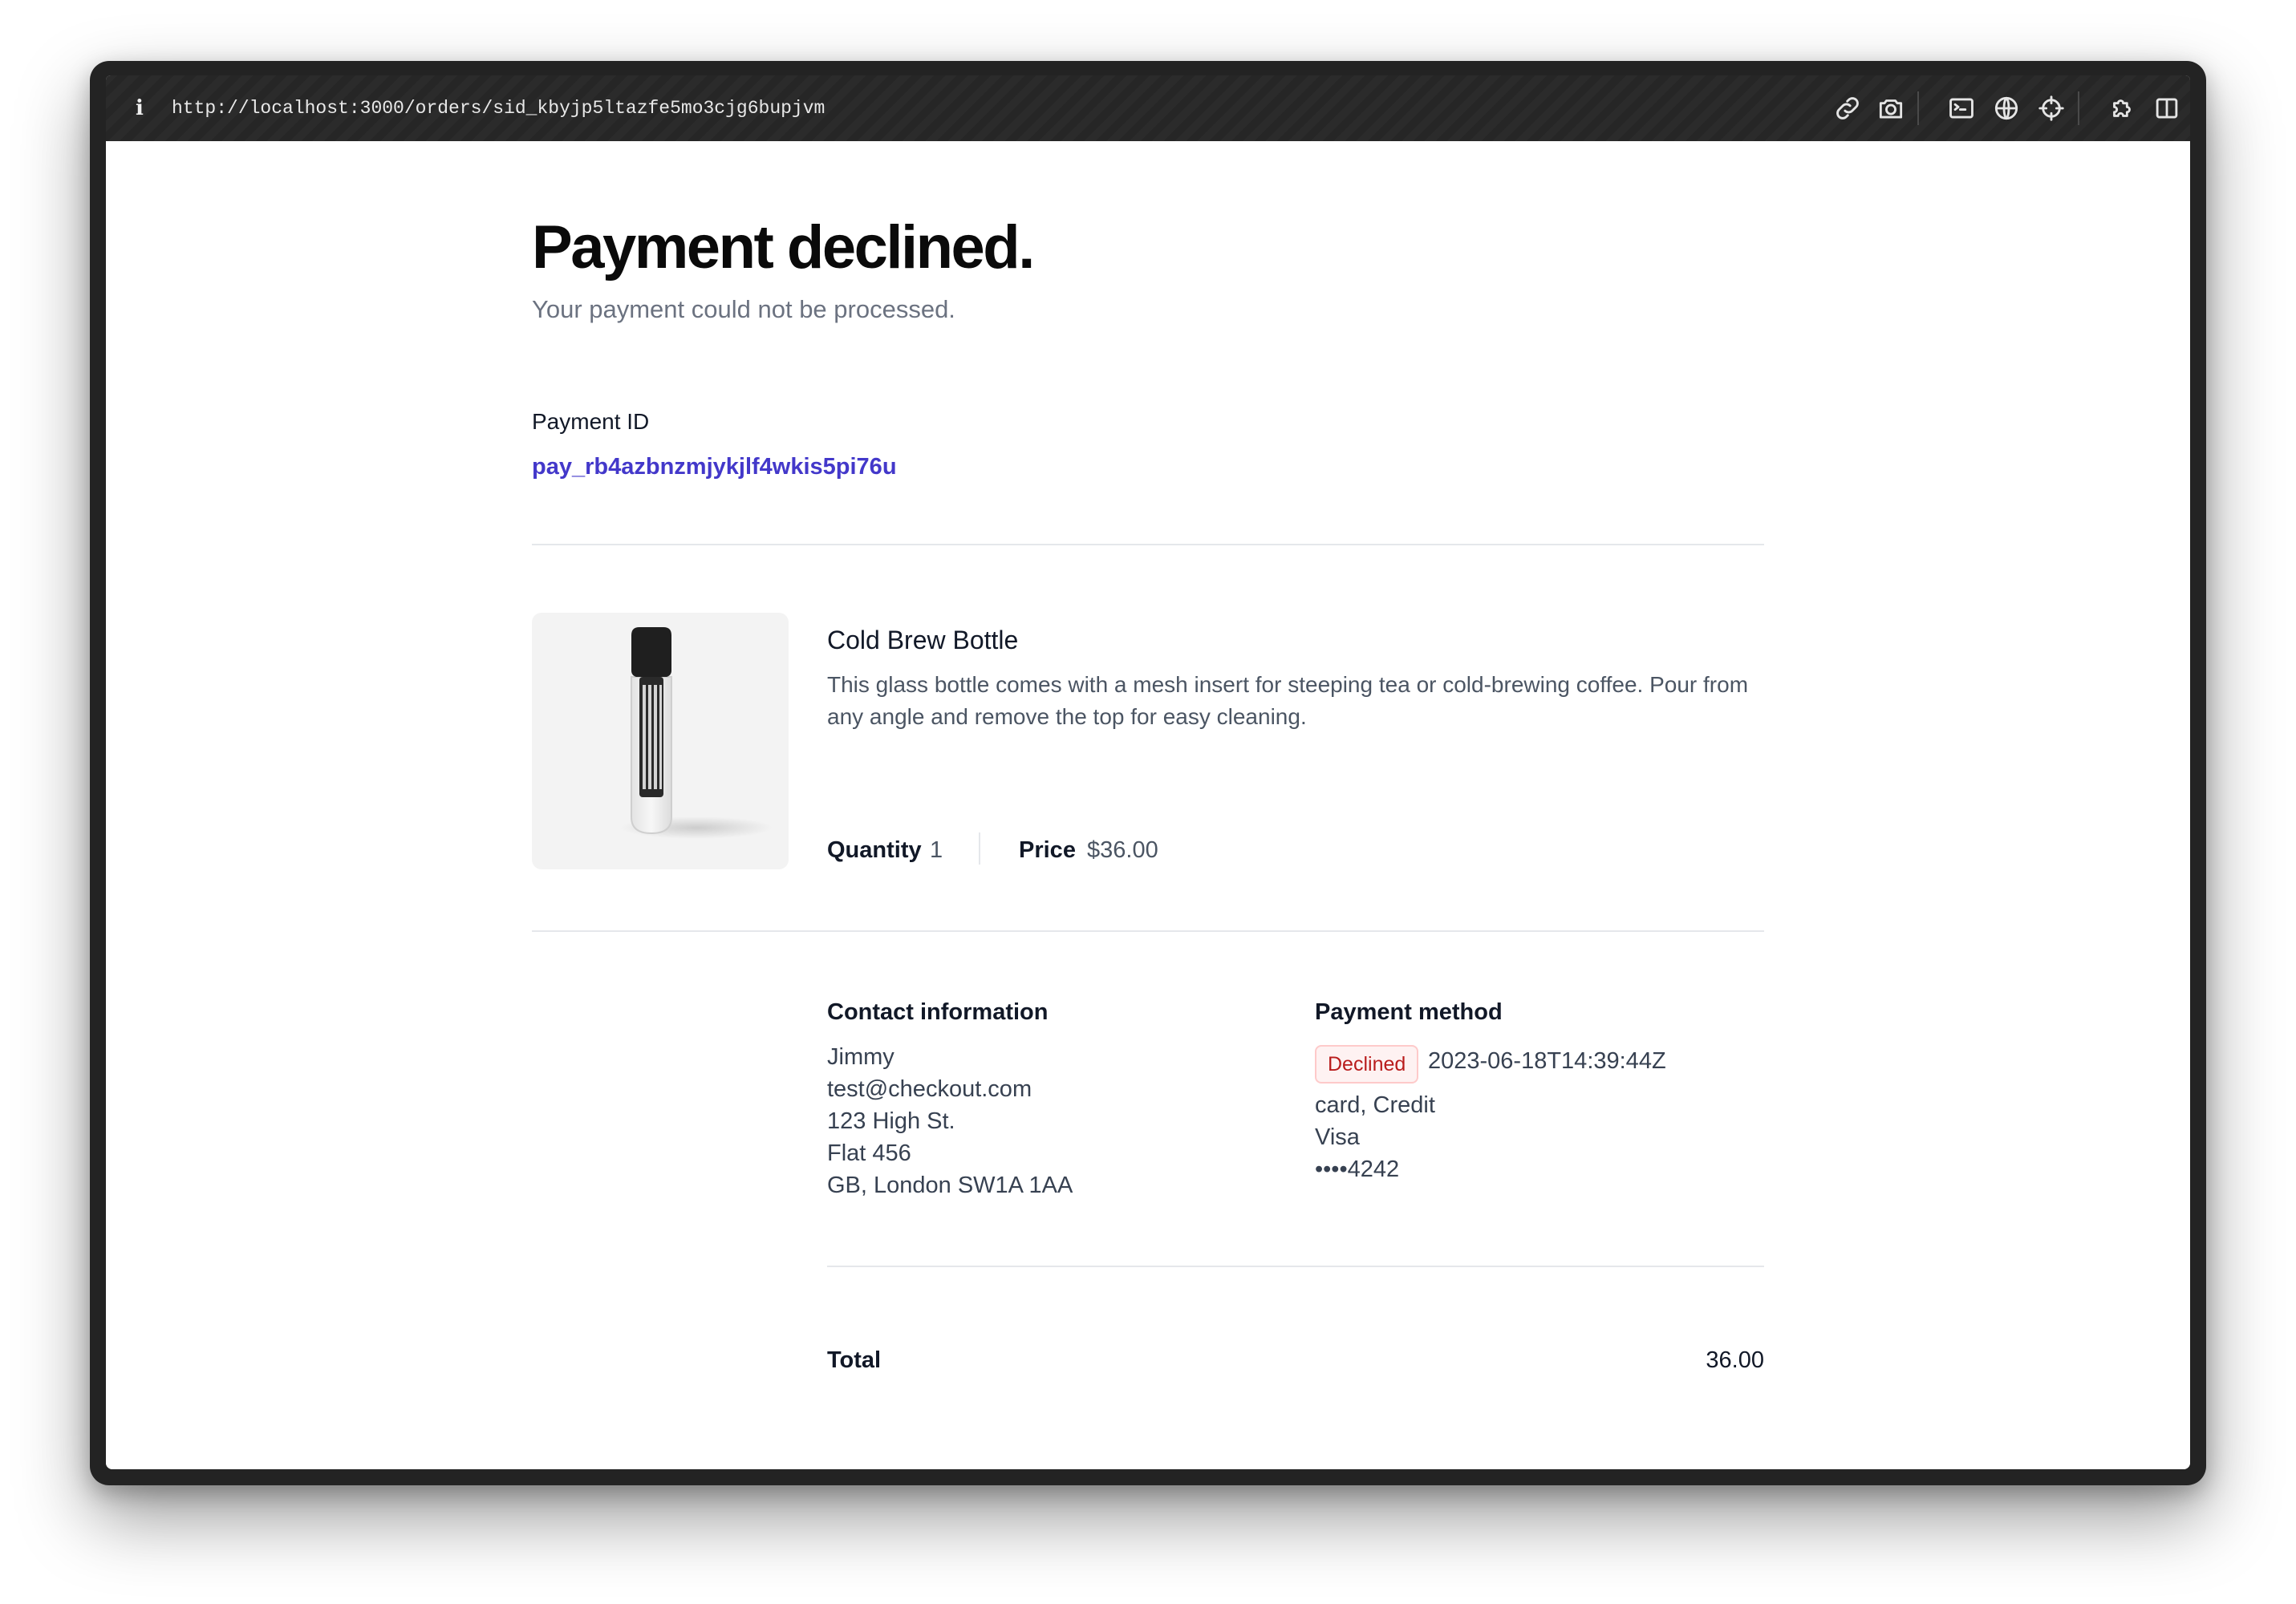 The height and width of the screenshot is (1604, 2296). I want to click on payment-method-details: card, Credit Visa ••••4242, so click(1375, 1137).